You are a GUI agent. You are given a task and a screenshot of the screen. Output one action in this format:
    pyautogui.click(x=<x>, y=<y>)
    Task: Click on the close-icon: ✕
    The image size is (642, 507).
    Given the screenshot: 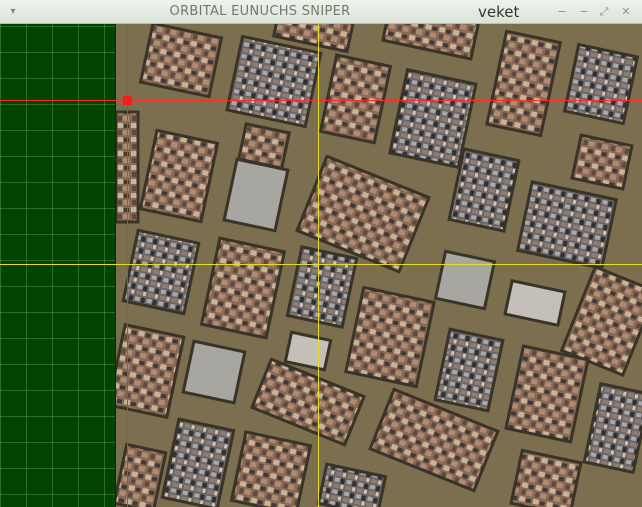 What is the action you would take?
    pyautogui.click(x=626, y=12)
    